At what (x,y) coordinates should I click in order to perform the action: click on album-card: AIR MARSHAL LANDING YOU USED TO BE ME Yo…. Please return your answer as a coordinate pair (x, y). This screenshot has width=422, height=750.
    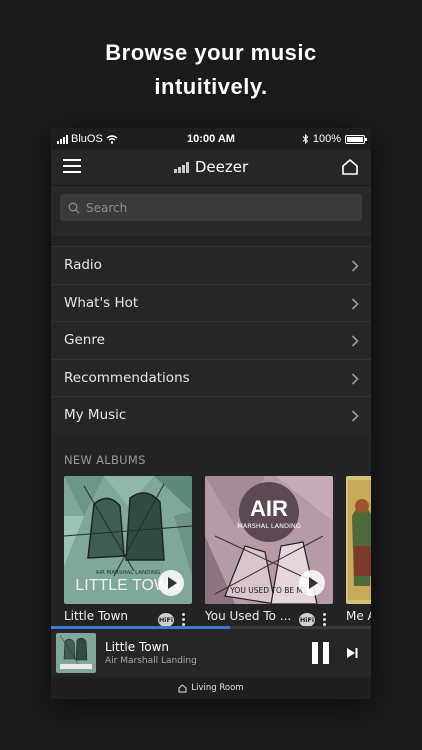
    Looking at the image, I should click on (269, 551).